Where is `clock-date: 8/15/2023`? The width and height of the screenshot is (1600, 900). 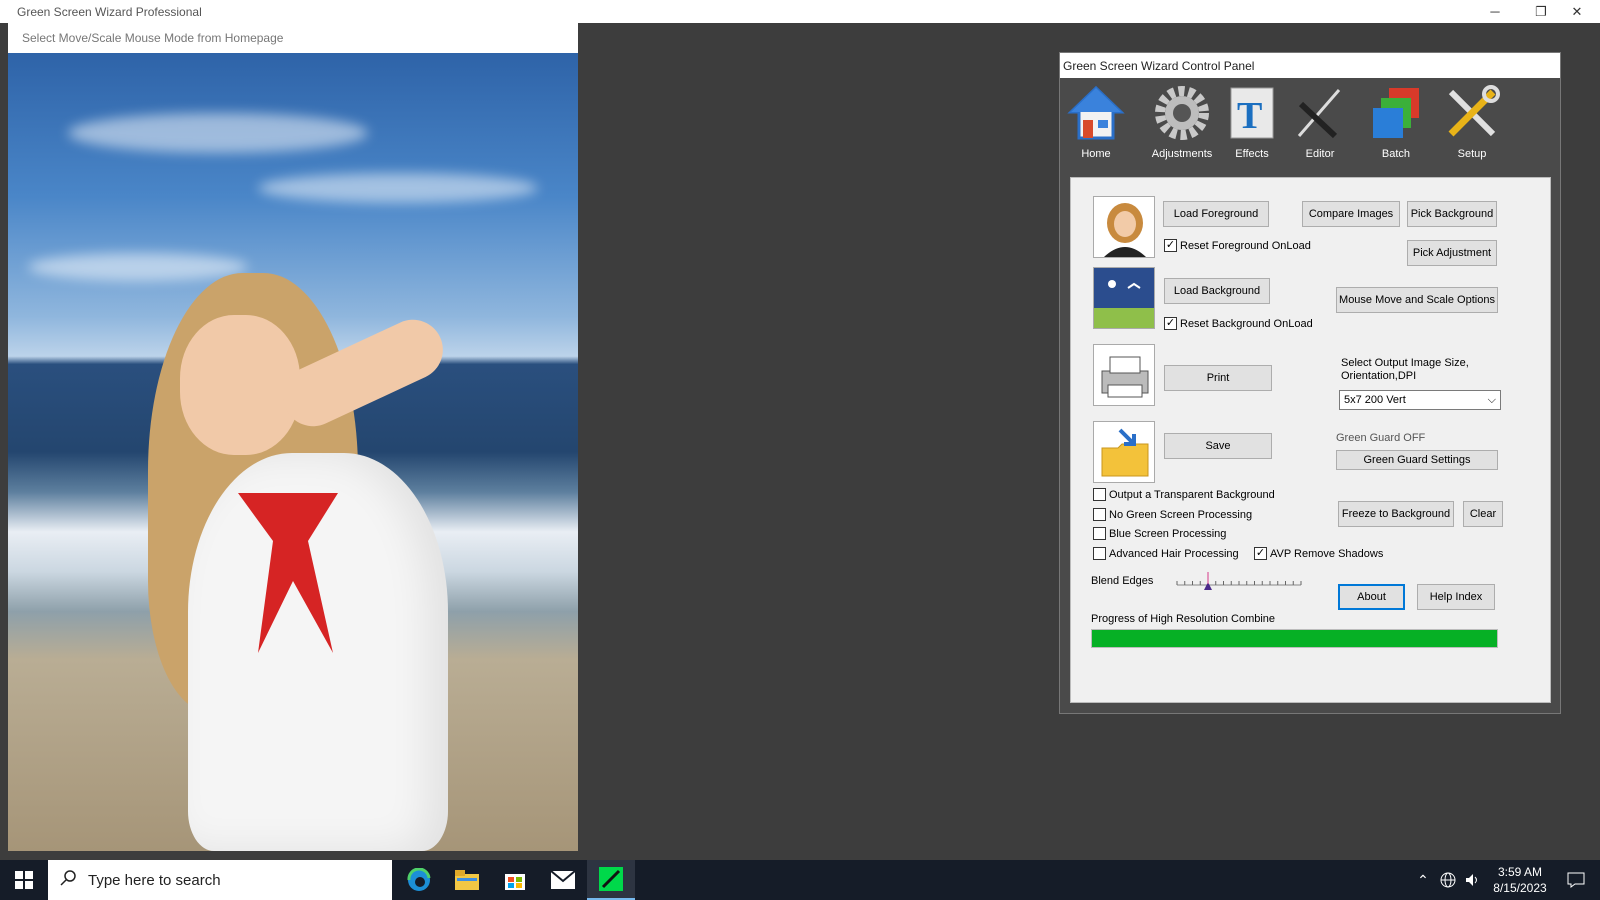
clock-date: 8/15/2023 is located at coordinates (1520, 888).